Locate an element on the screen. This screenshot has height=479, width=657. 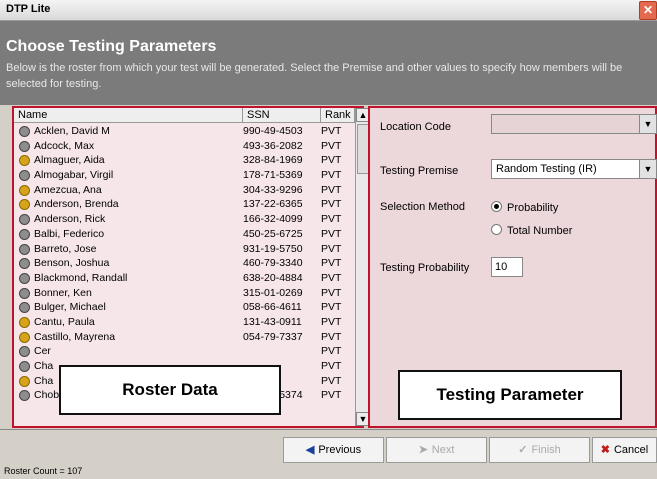
table-row: Adcock, Max 493-36-2082 PVT is located at coordinates (181, 146).